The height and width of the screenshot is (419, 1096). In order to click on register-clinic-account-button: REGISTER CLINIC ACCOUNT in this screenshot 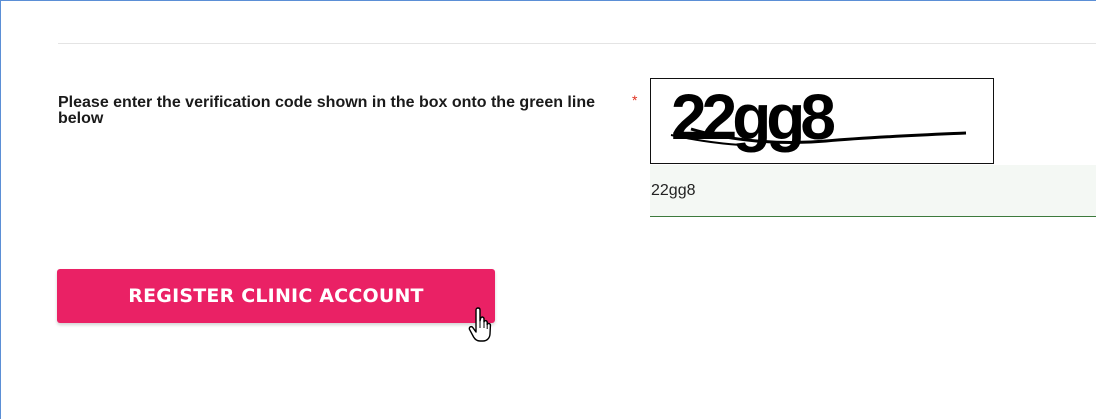, I will do `click(276, 296)`.